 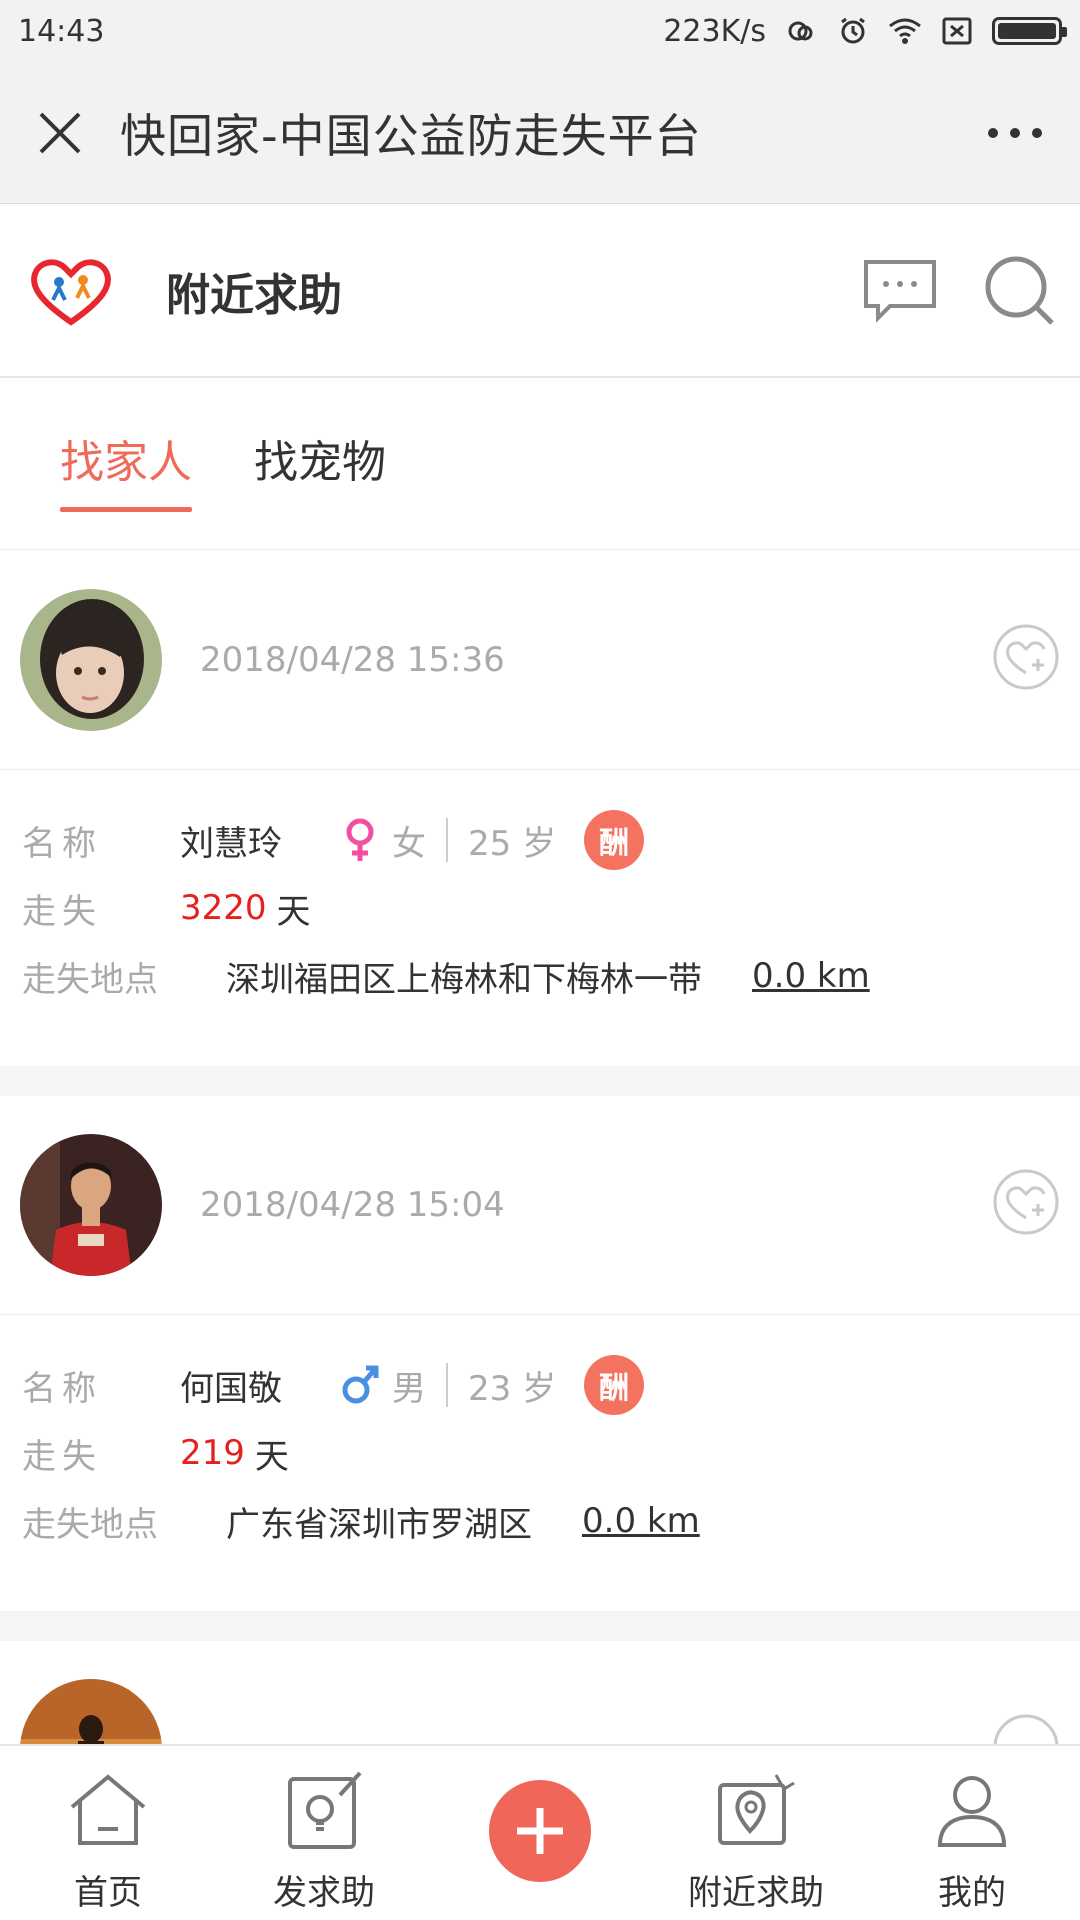 I want to click on webview-title-bar: 快回家-中国公益防走失平台, so click(x=540, y=133).